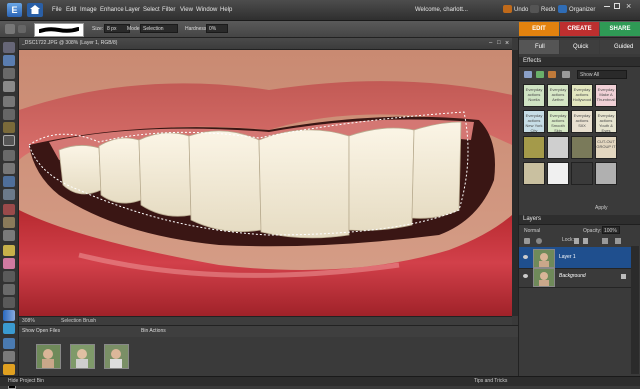 The width and height of the screenshot is (640, 389). Describe the element at coordinates (499, 43) in the screenshot. I see `doc-maximize-icon: □` at that location.